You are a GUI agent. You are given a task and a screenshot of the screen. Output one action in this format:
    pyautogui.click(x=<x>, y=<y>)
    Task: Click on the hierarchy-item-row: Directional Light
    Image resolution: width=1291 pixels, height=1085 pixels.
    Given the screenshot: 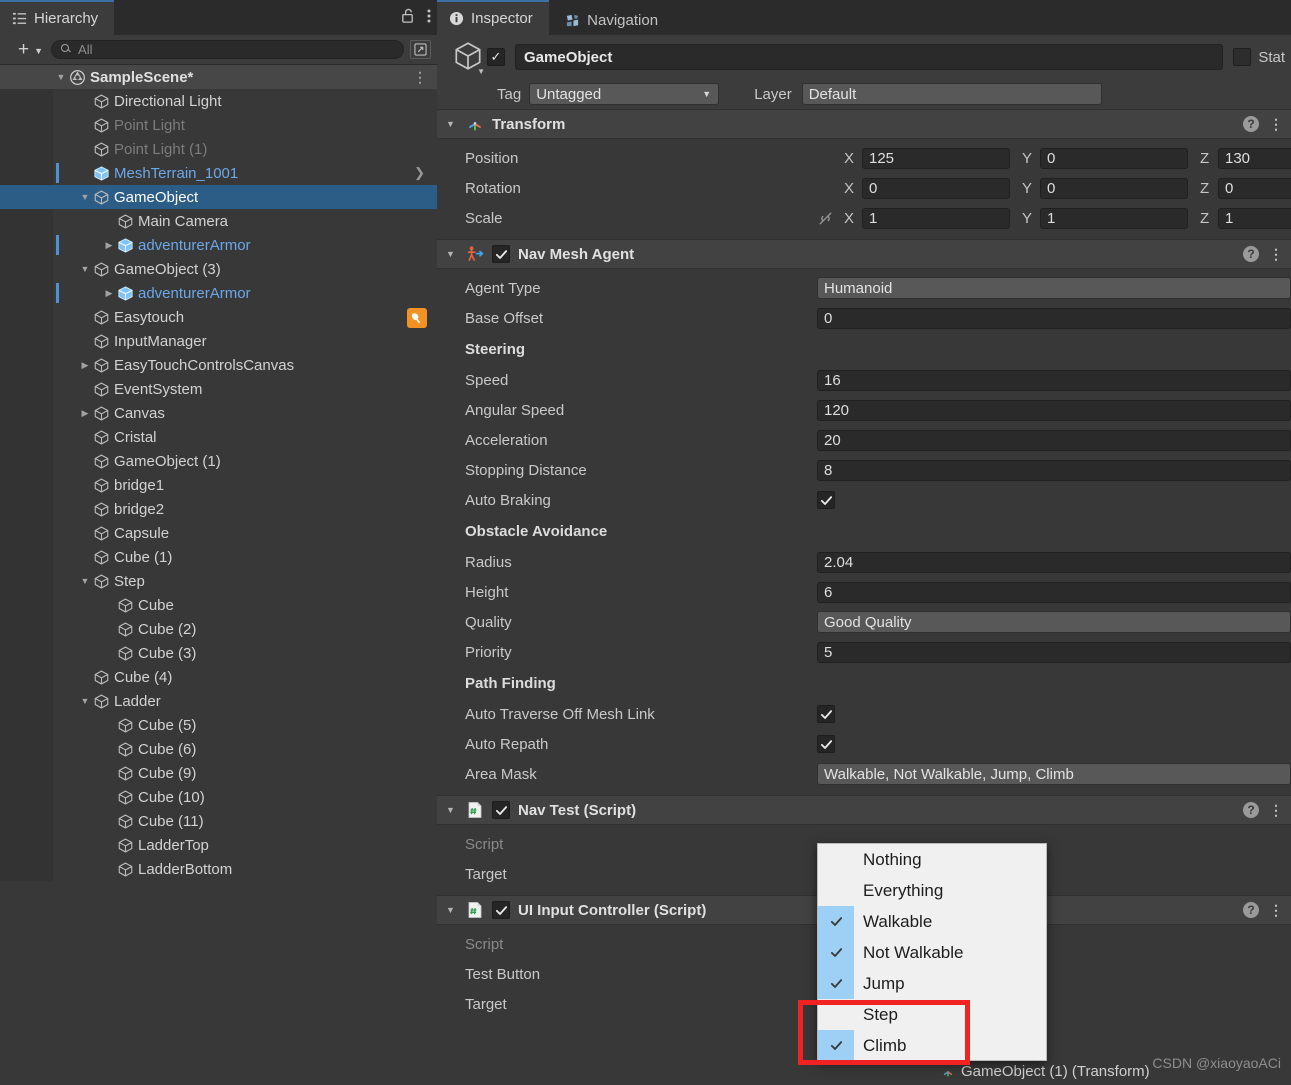 What is the action you would take?
    pyautogui.click(x=218, y=101)
    